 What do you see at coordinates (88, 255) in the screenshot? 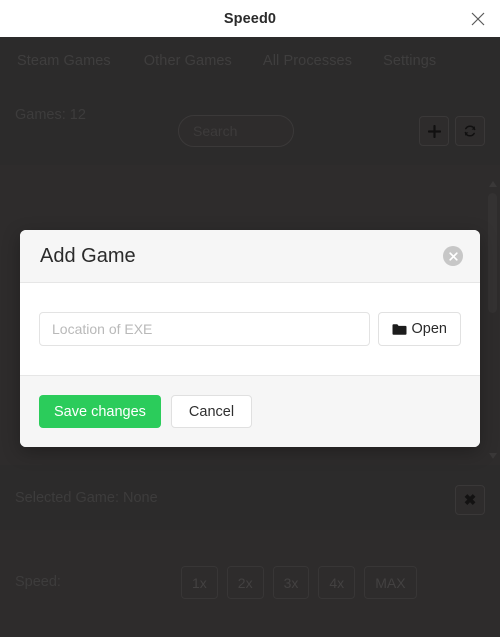
I see `dialog-title: Add Game` at bounding box center [88, 255].